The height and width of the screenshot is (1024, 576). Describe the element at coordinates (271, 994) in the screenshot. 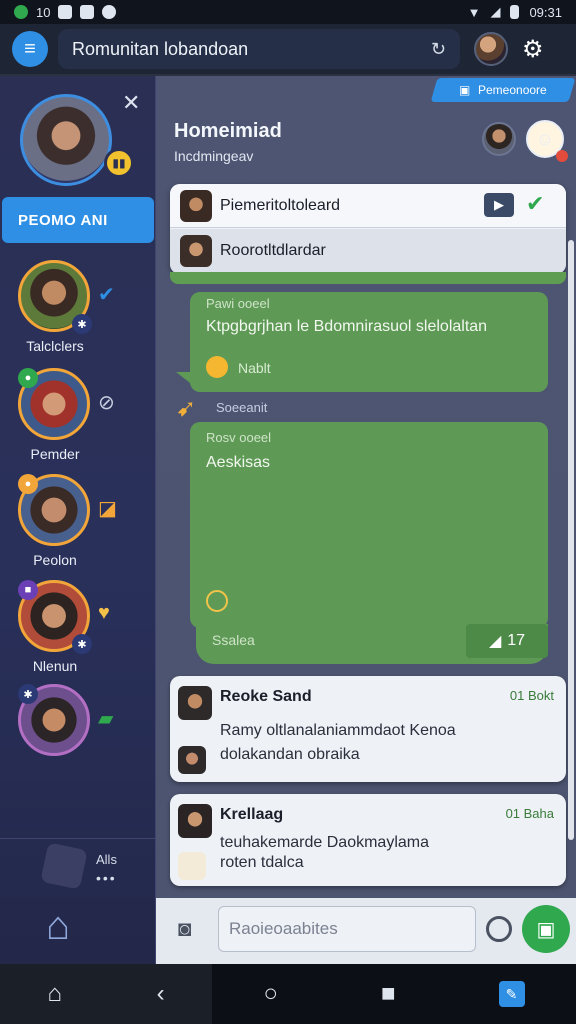

I see `home-circle-icon: ○` at that location.